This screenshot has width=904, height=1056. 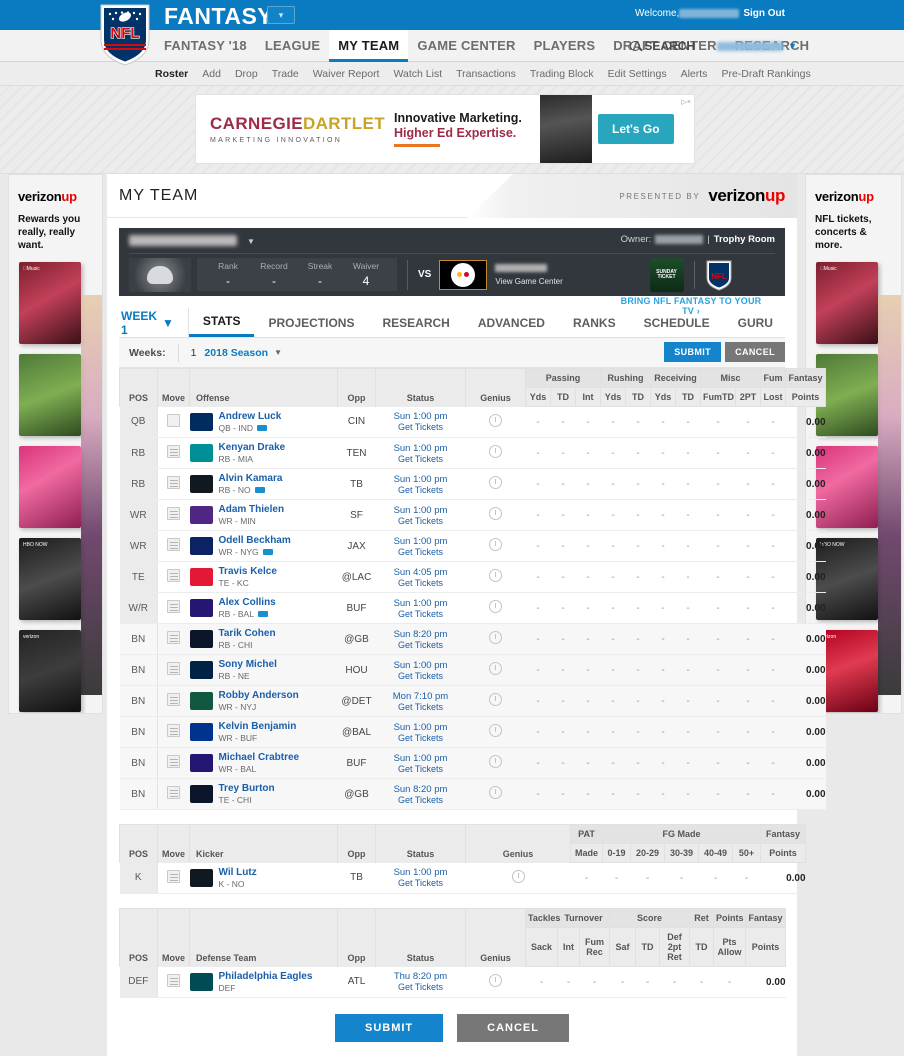 What do you see at coordinates (636, 129) in the screenshot?
I see `ad-cta-button: Let's Go` at bounding box center [636, 129].